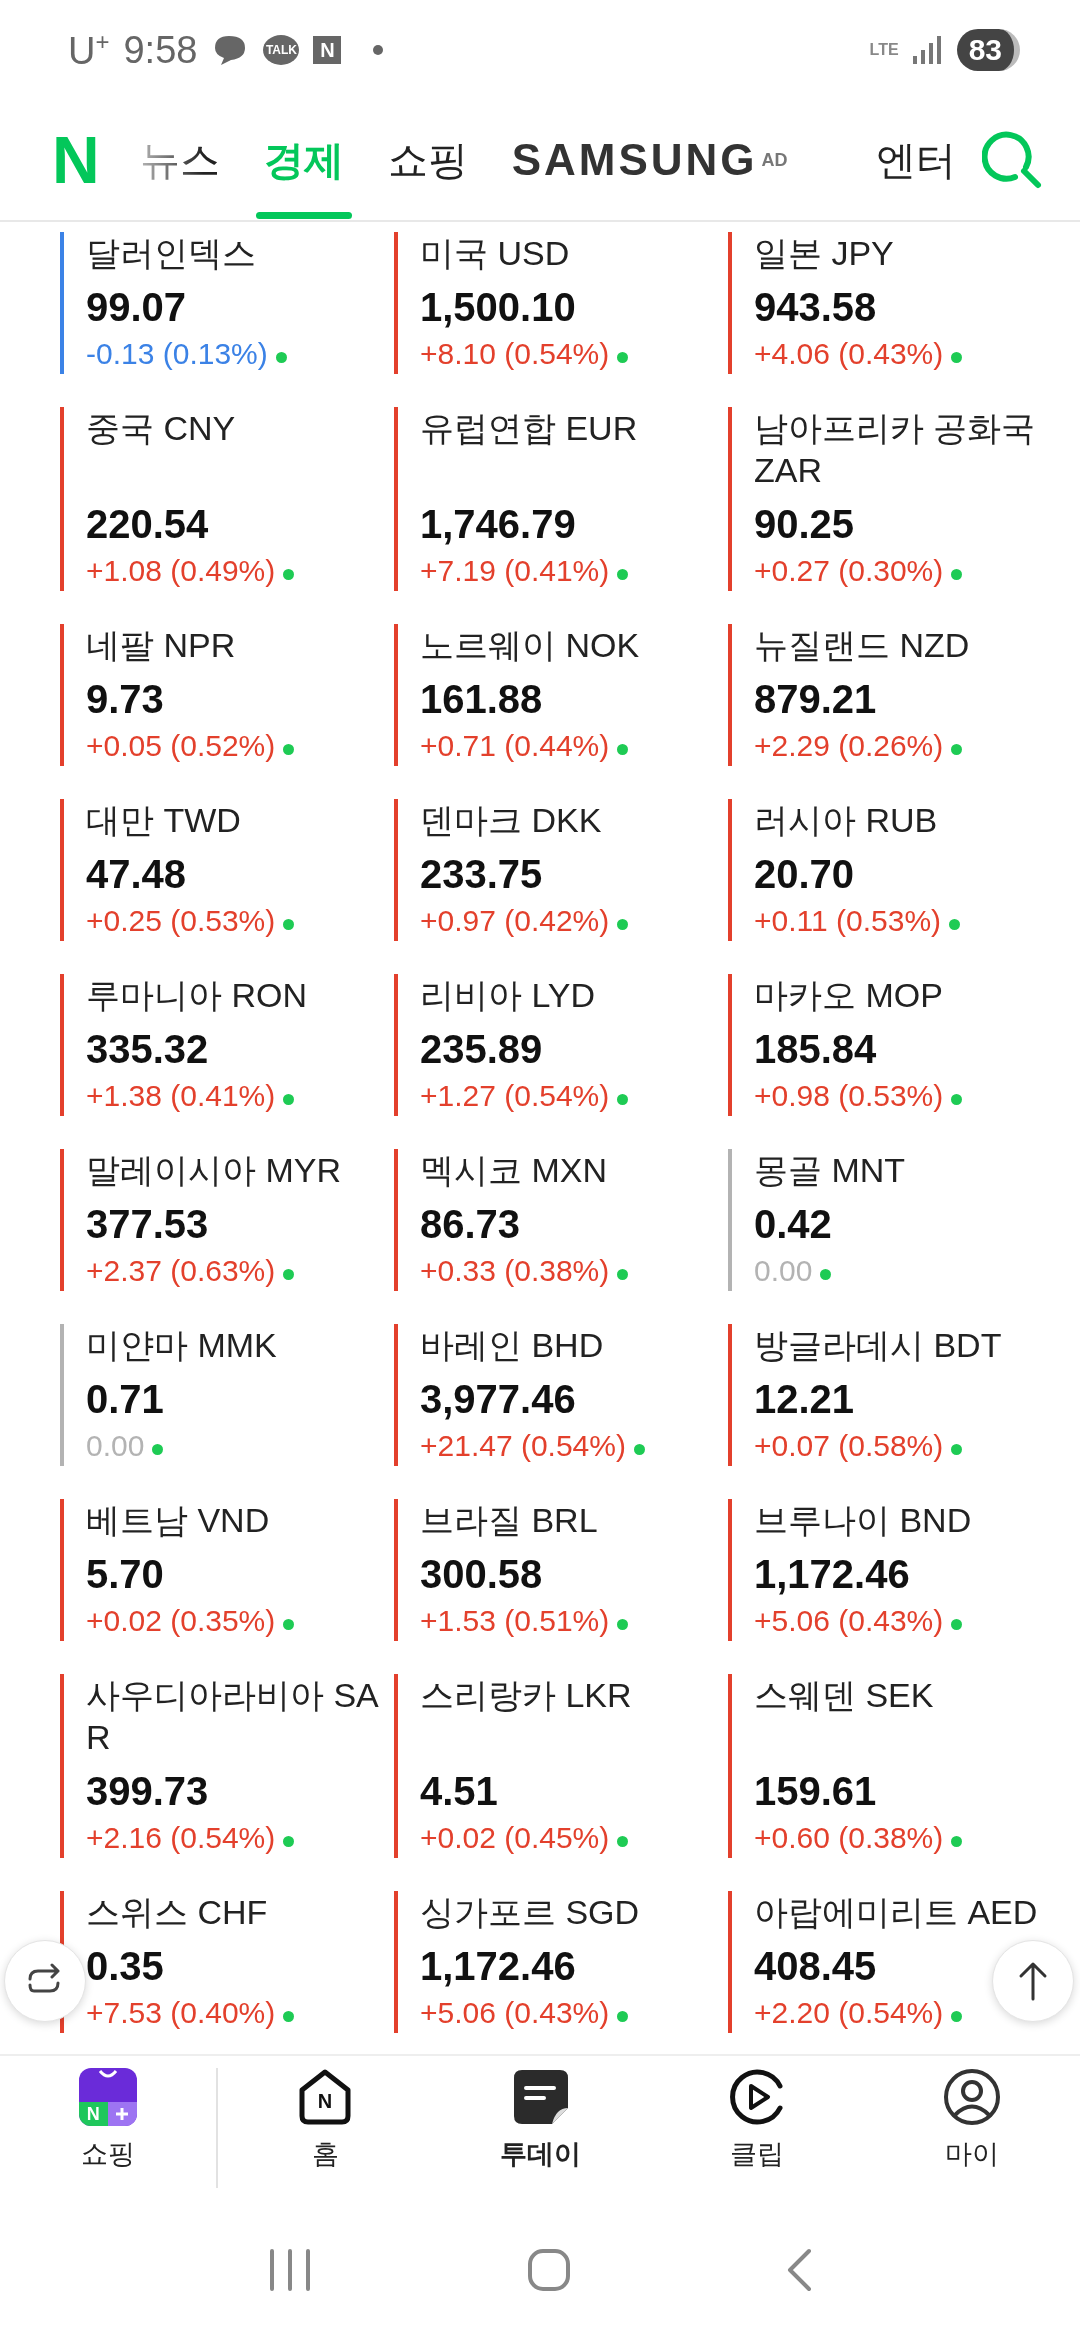  What do you see at coordinates (509, 1520) in the screenshot?
I see `currency-name: 브라질 BRL` at bounding box center [509, 1520].